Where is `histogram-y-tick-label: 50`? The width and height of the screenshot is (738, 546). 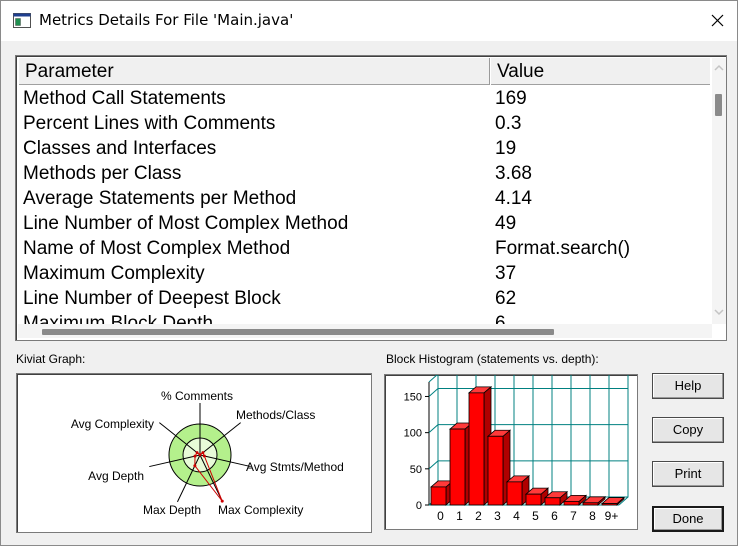
histogram-y-tick-label: 50 is located at coordinates (416, 470).